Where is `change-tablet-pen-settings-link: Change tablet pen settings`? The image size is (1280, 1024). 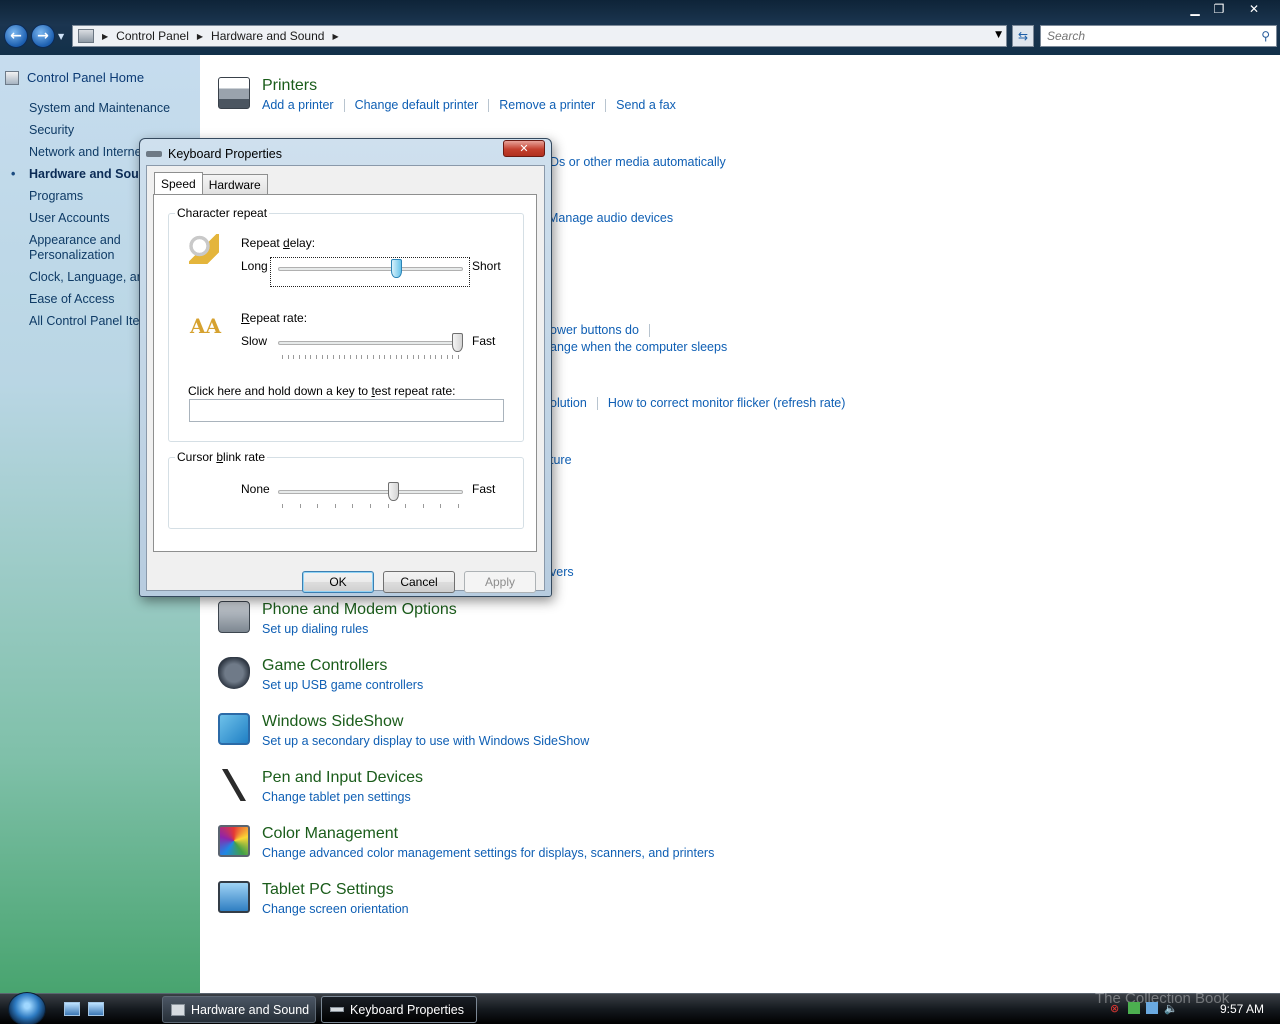 change-tablet-pen-settings-link: Change tablet pen settings is located at coordinates (336, 797).